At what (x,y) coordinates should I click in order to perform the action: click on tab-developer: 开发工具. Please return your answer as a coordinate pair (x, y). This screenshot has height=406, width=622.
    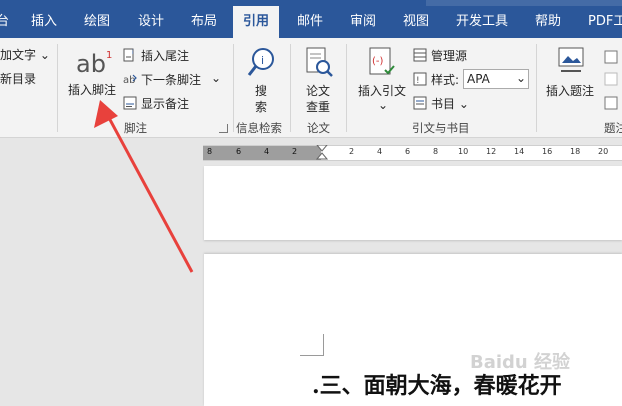
    Looking at the image, I should click on (482, 22).